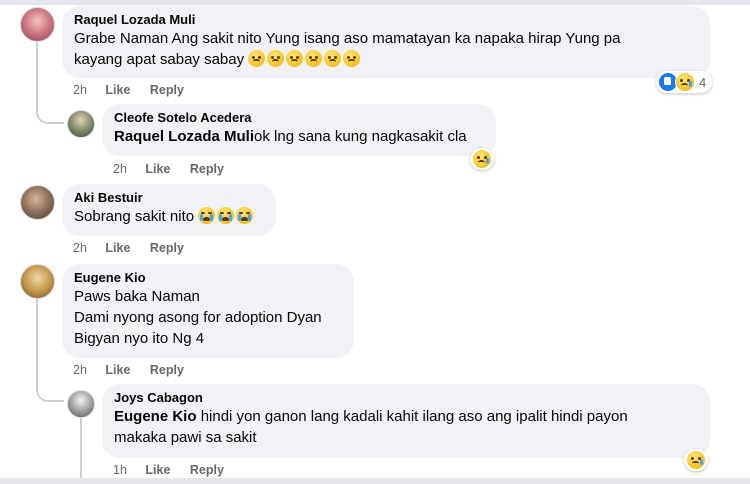 The height and width of the screenshot is (484, 750). What do you see at coordinates (198, 317) in the screenshot?
I see `comment-line: Dami nyong asong for adoption Dyan` at bounding box center [198, 317].